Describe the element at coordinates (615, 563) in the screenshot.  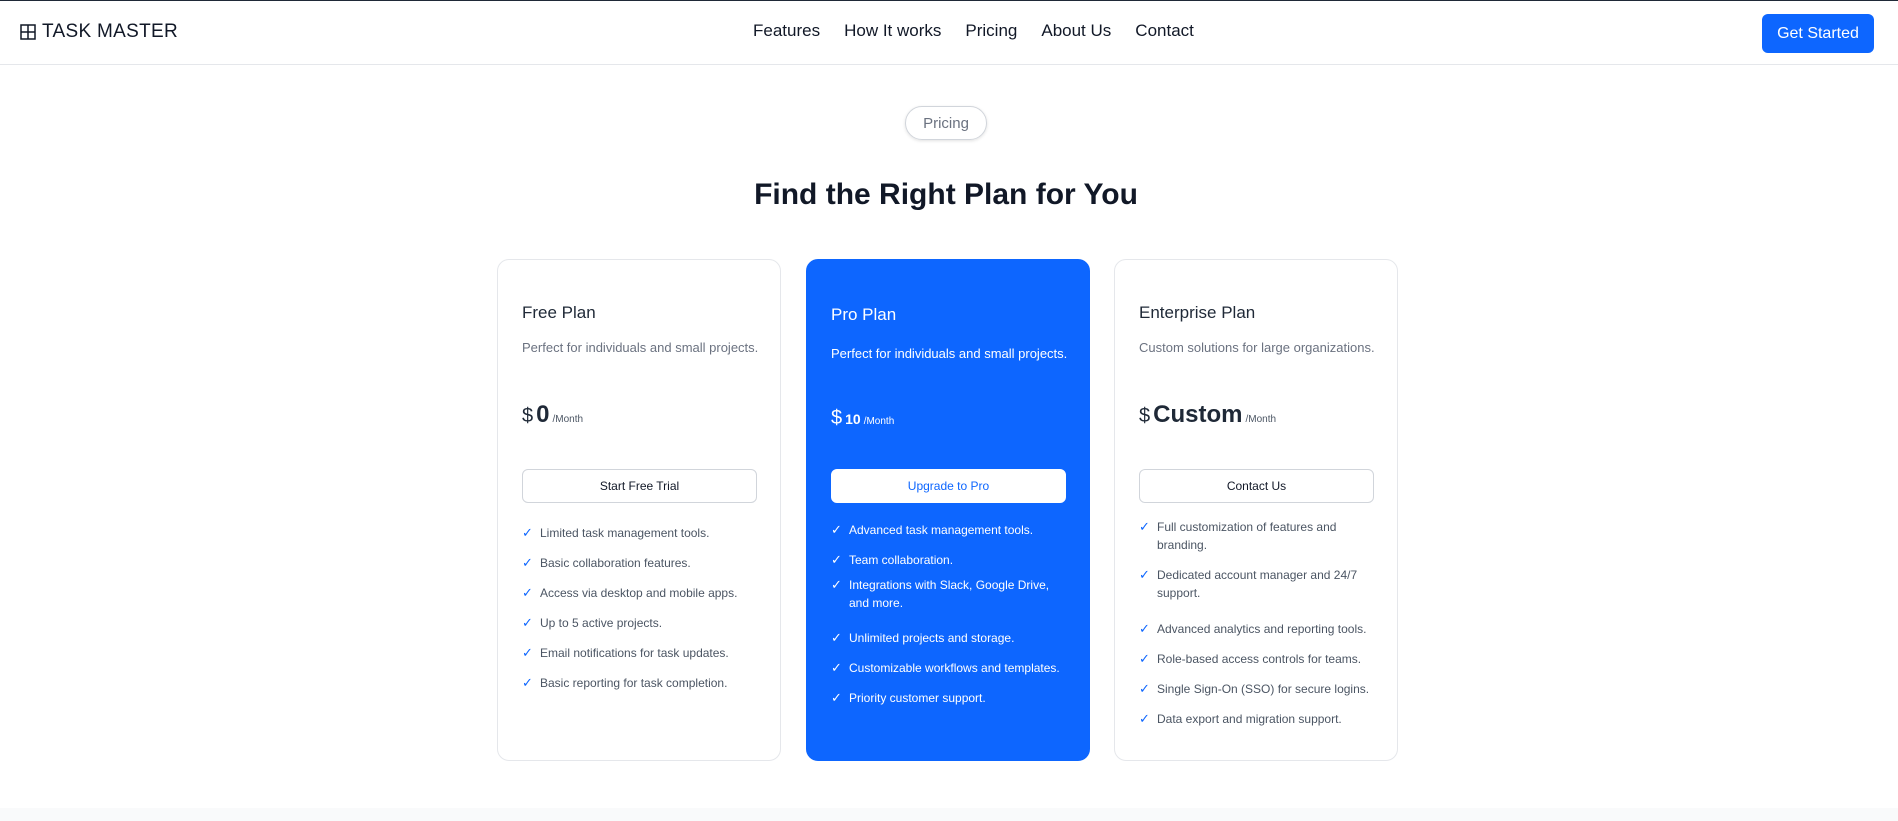
I see `feature-text: Basic collaboration features.` at that location.